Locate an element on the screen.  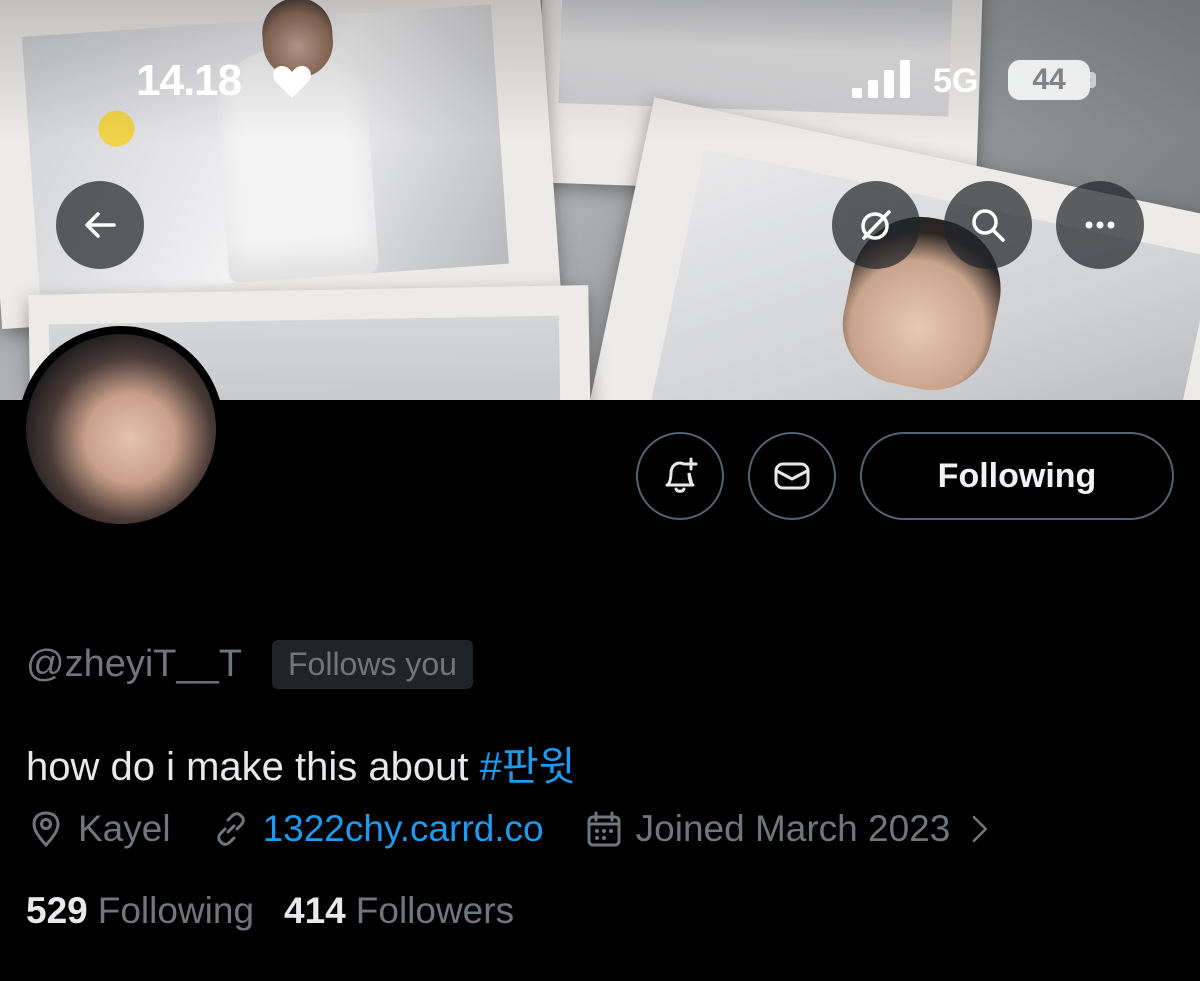
calendar-icon is located at coordinates (604, 829).